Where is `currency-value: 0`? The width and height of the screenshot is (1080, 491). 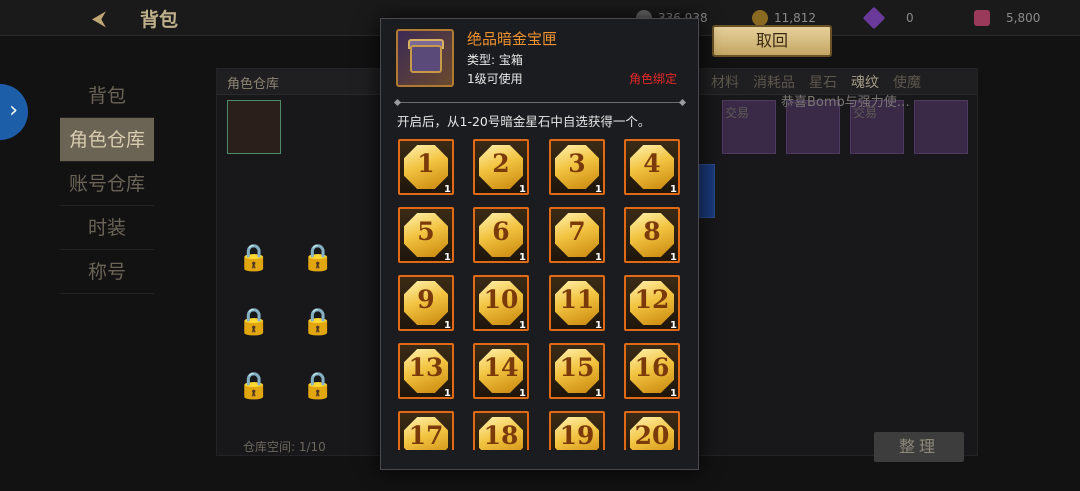
currency-value: 0 is located at coordinates (910, 18).